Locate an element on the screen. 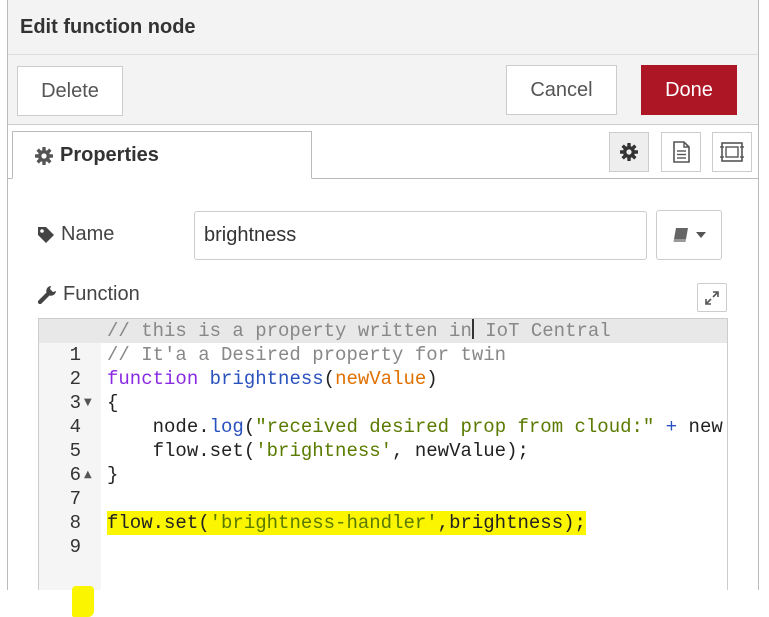 This screenshot has width=769, height=617. code-token: , newValue); is located at coordinates (460, 451).